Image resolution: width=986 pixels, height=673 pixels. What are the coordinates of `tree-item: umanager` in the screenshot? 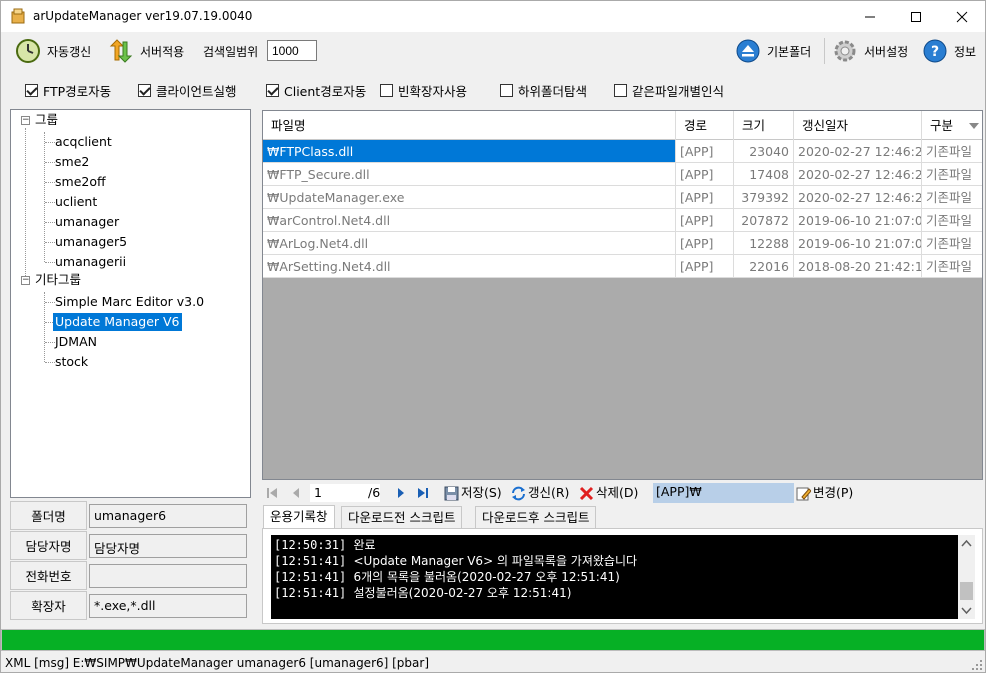 It's located at (87, 222).